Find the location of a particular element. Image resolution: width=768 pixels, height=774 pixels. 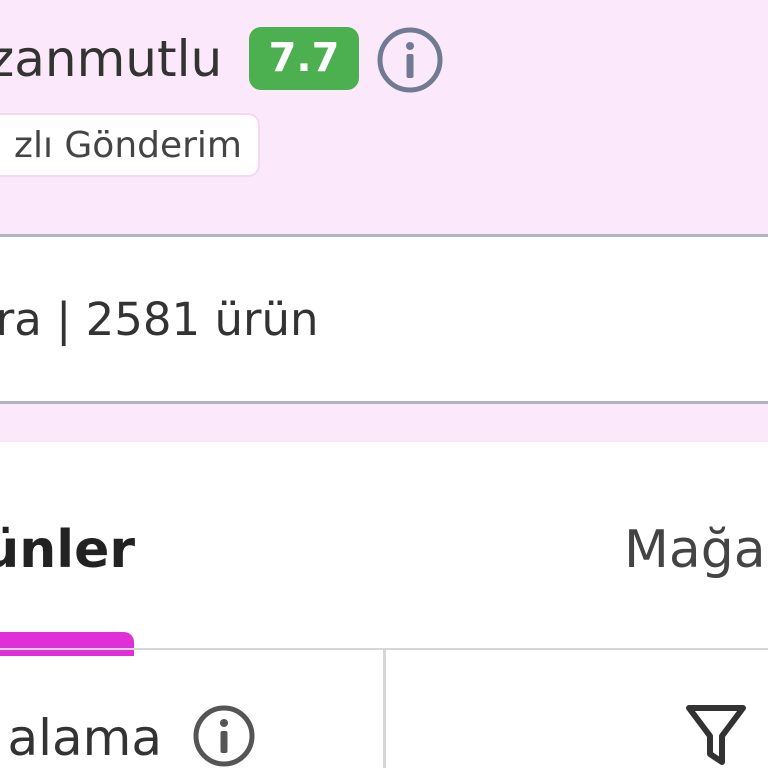

sort-button: alama is located at coordinates (81, 738).